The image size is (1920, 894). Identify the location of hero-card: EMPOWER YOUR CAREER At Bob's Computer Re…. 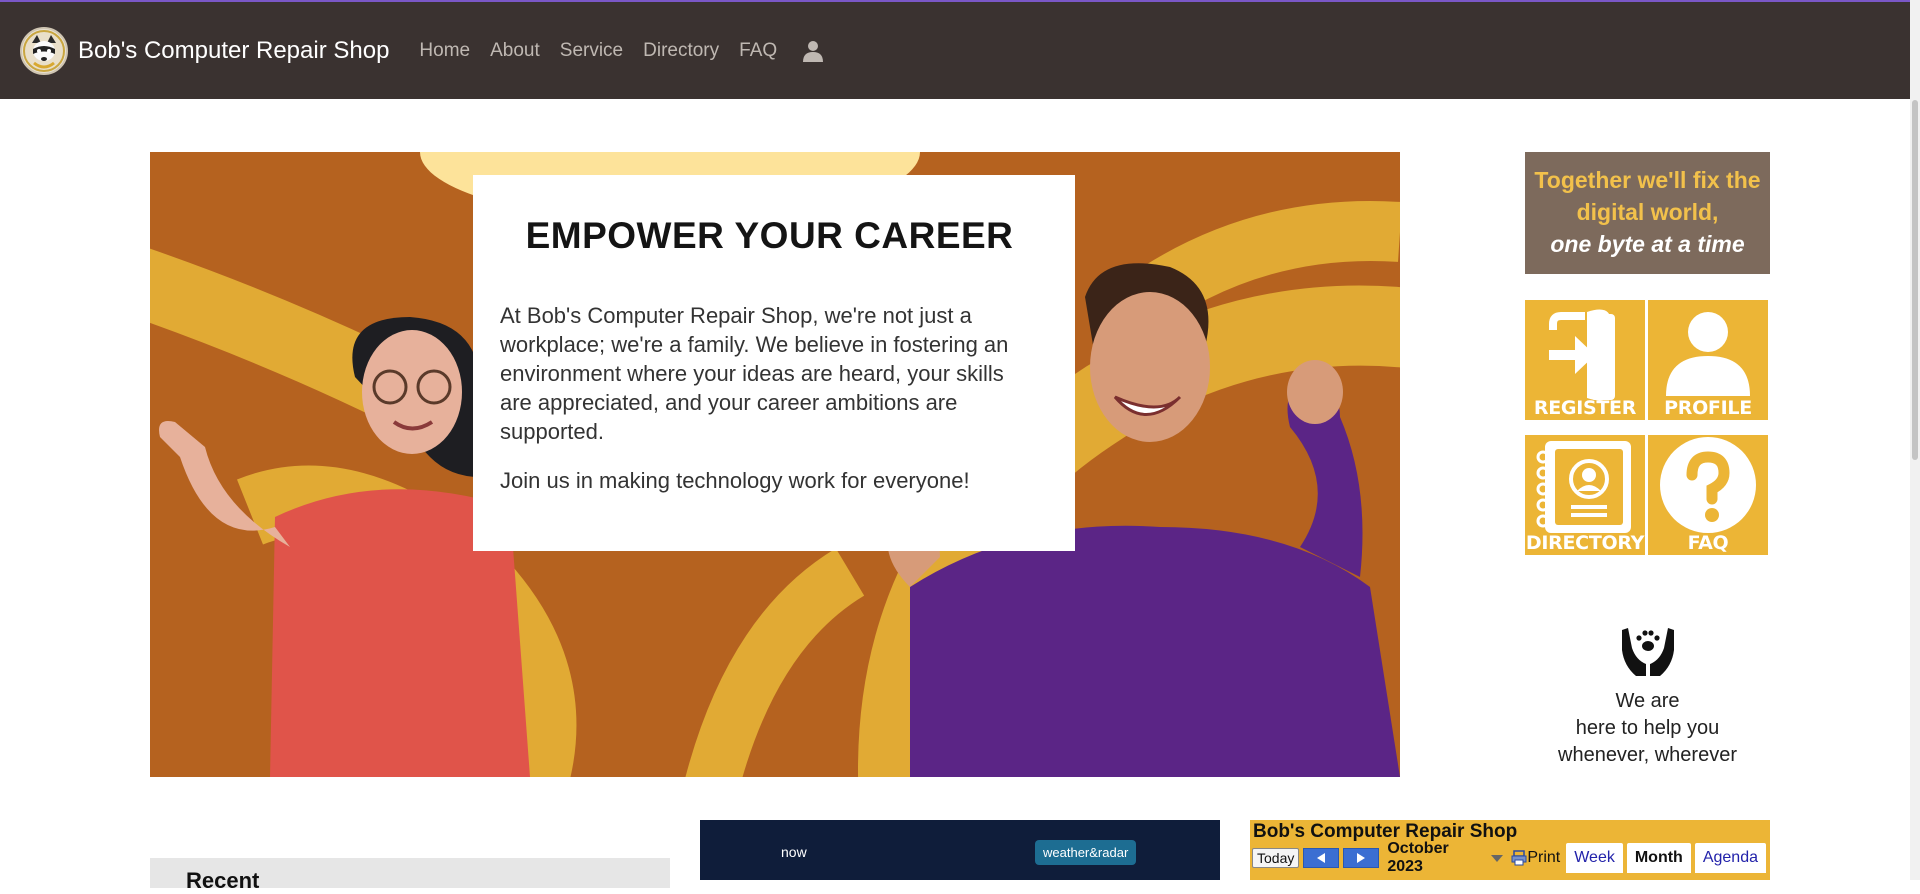
(774, 363).